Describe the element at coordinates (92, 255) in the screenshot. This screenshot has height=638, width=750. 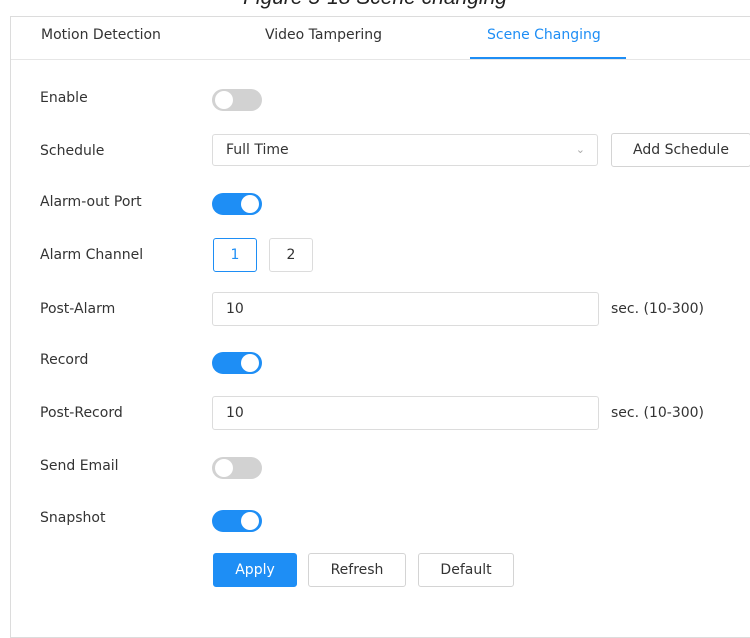
I see `alarm-channel-label: Alarm Channel` at that location.